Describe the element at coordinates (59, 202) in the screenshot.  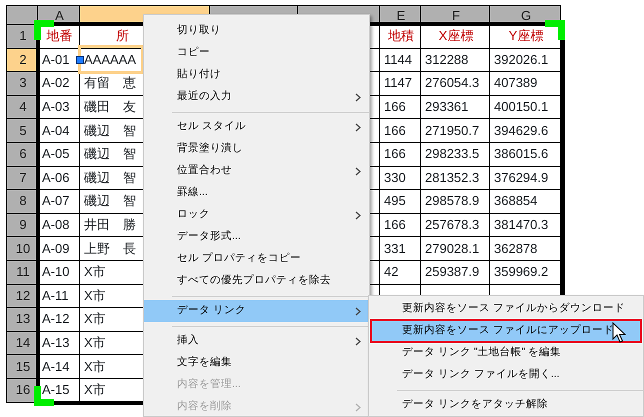
I see `table-cell: A-07` at that location.